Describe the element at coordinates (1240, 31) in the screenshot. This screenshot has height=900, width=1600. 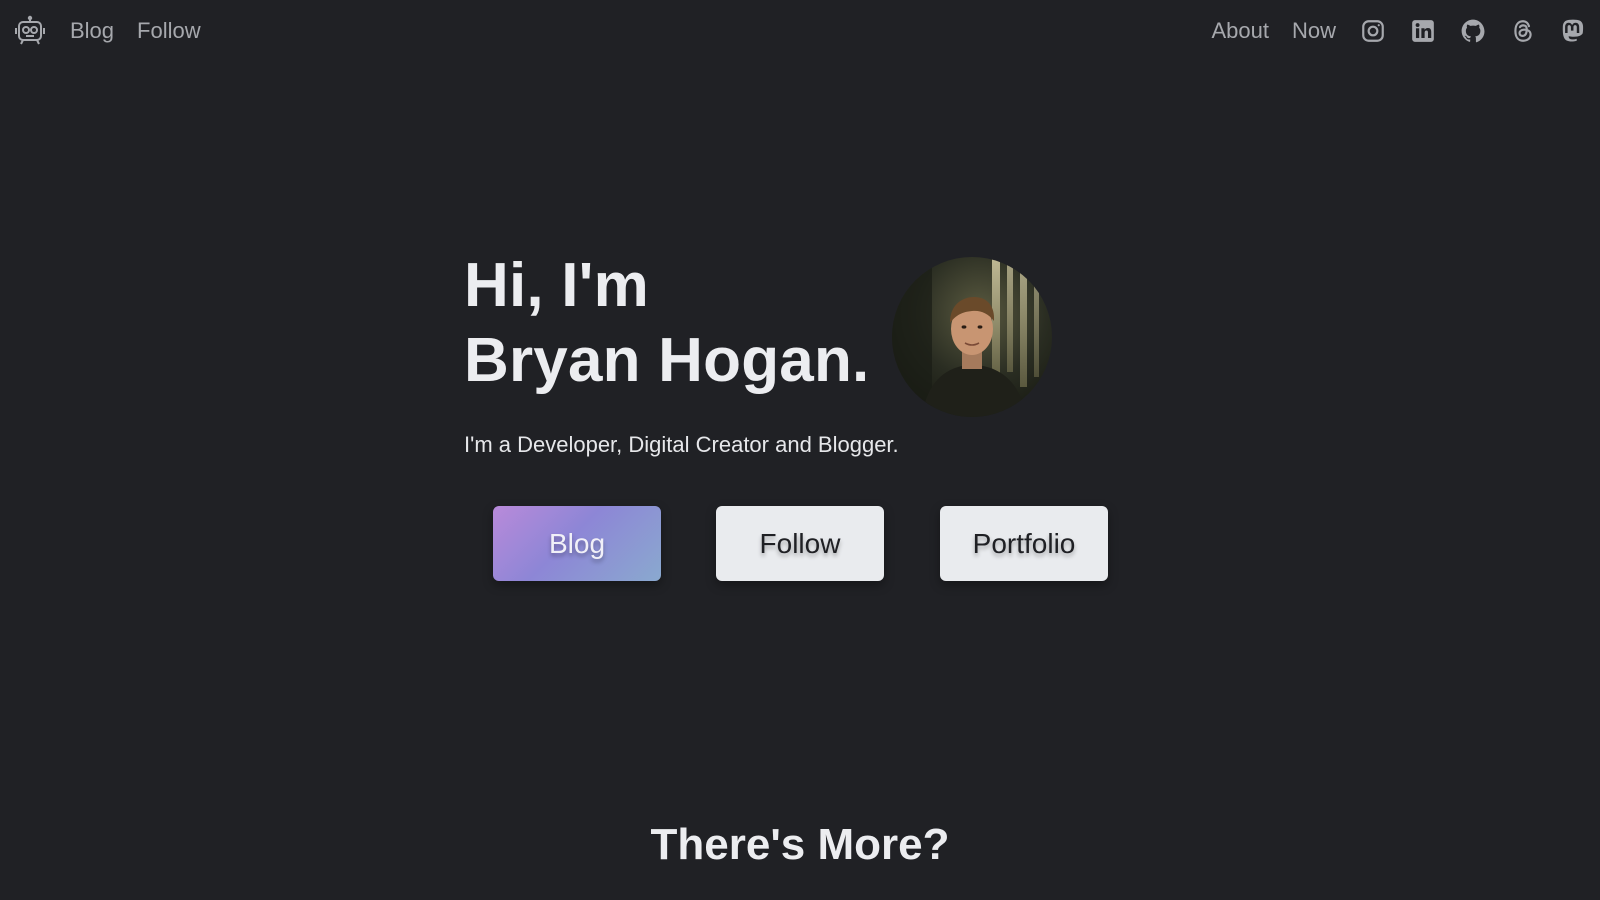
I see `nav-link-about: About` at that location.